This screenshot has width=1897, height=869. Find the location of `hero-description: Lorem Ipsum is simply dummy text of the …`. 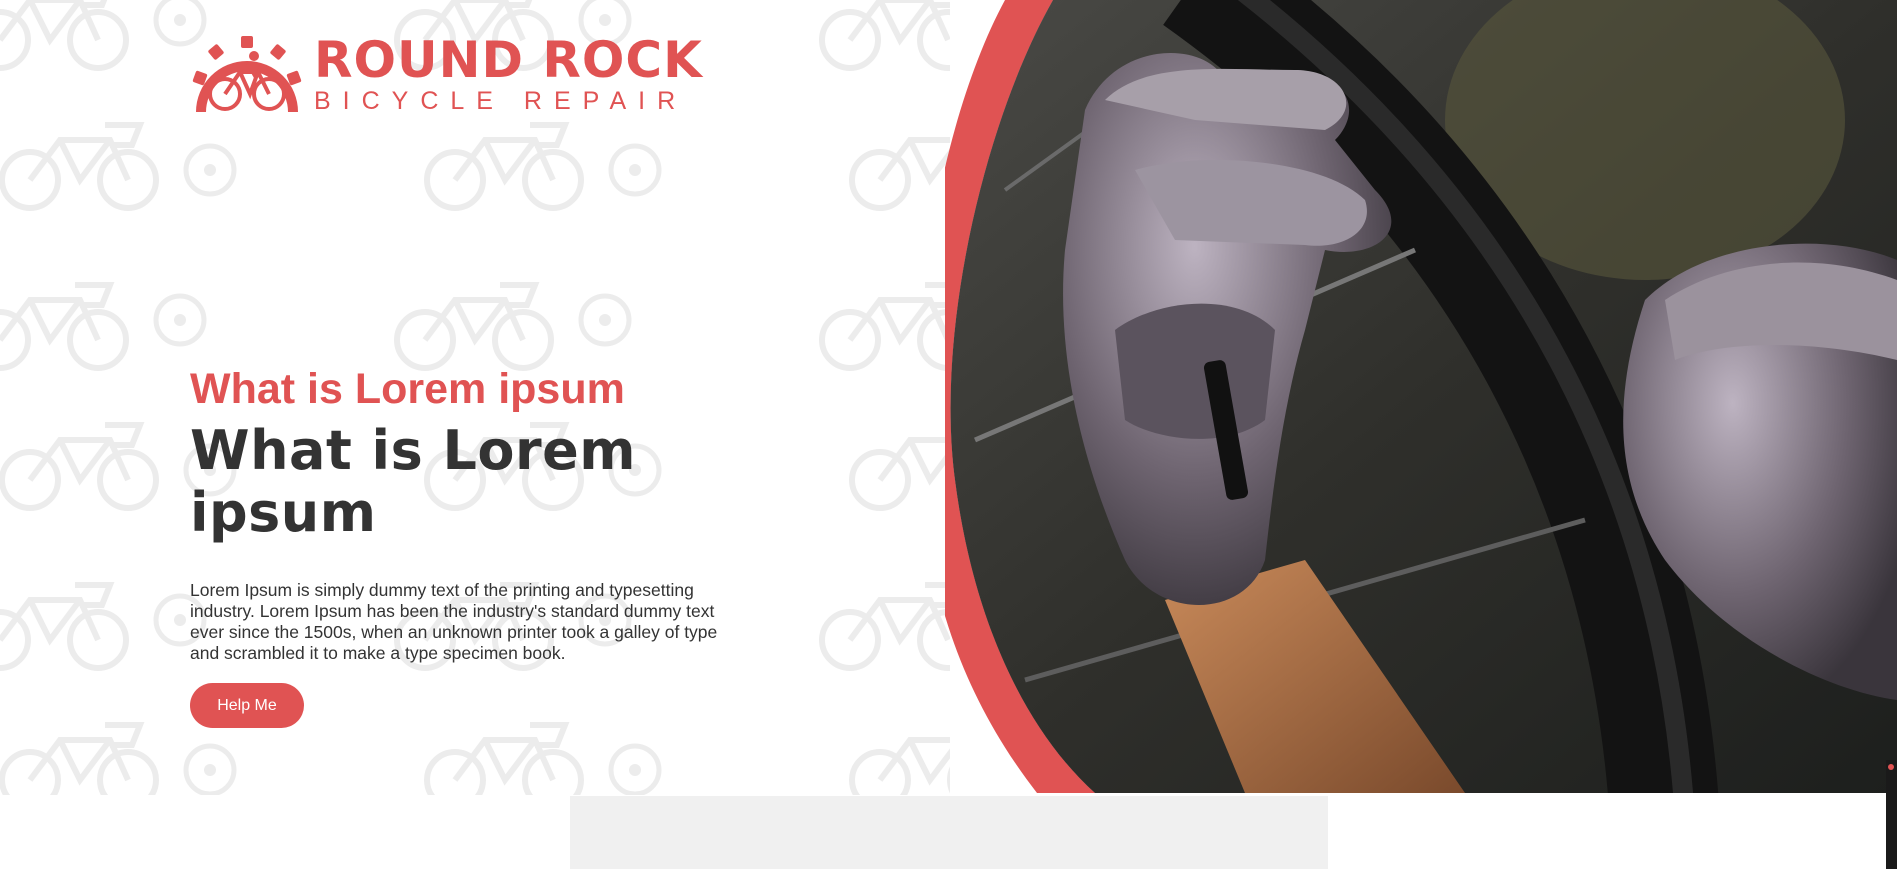

hero-description: Lorem Ipsum is simply dummy text of the … is located at coordinates (454, 621).